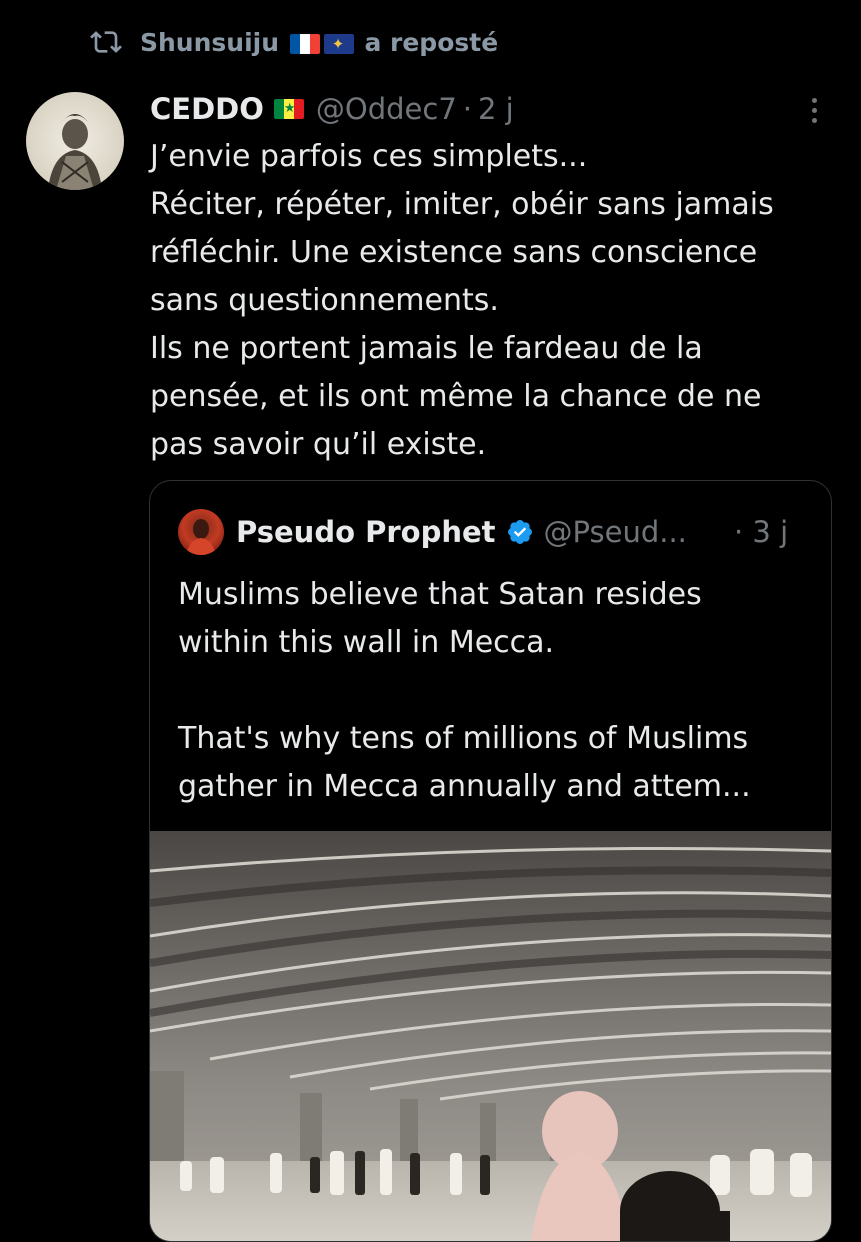  I want to click on quoted-author-name: Pseudo Prophet, so click(366, 532).